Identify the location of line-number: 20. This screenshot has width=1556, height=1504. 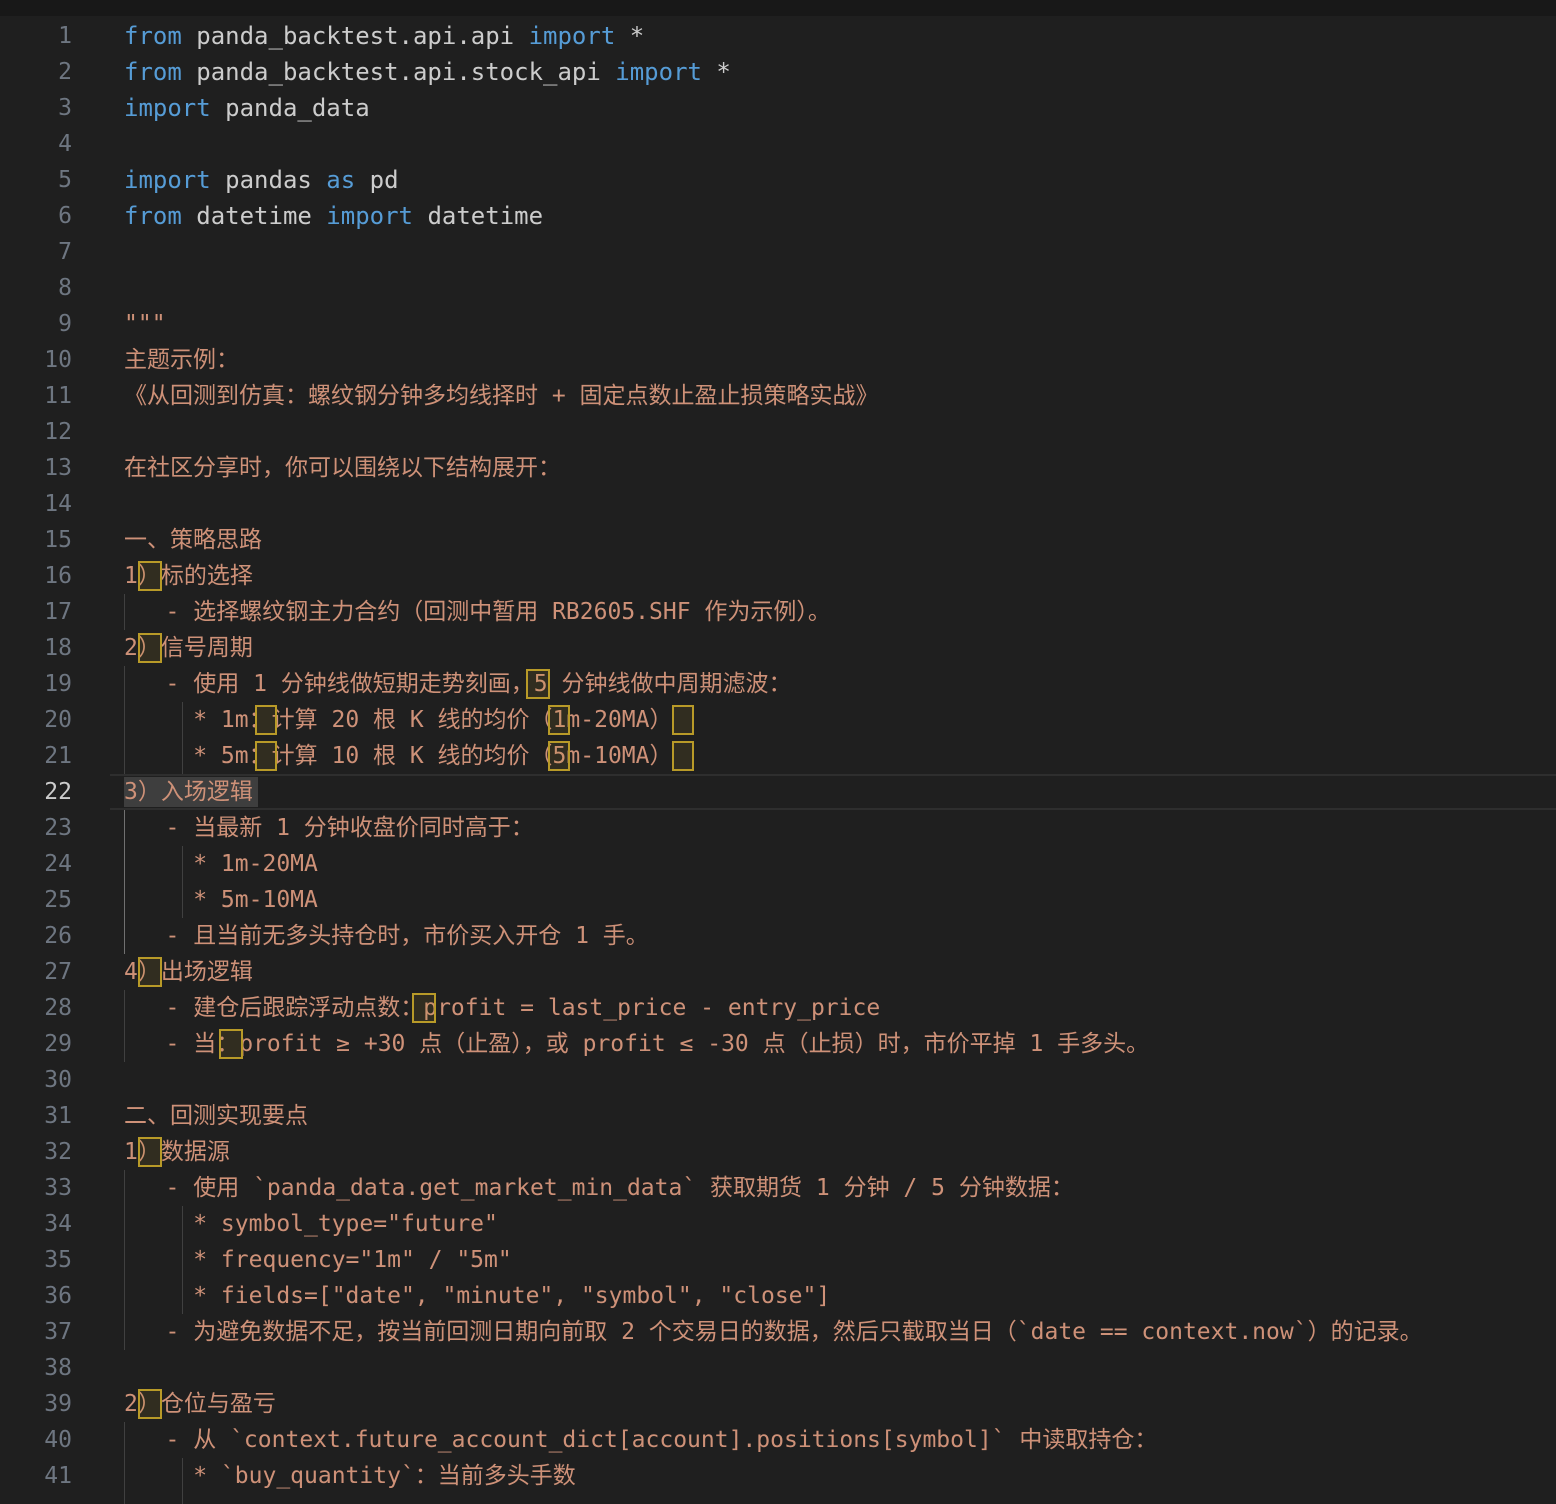
(58, 720).